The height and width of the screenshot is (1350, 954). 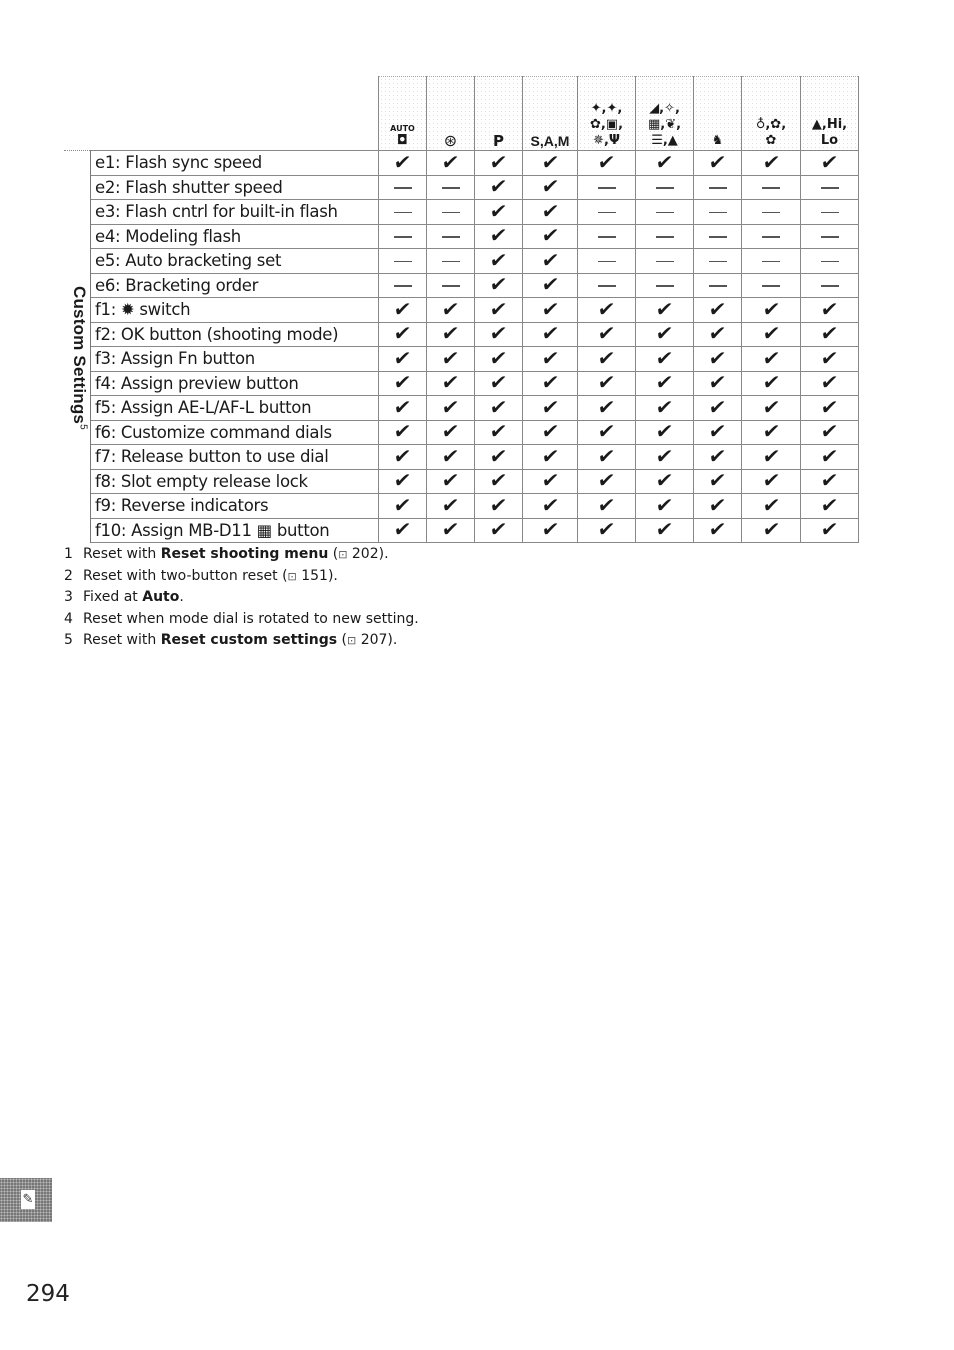 I want to click on col-header-scene-group-1: ✦,✦, ✿,▣, ✵,Ψ, so click(x=606, y=113).